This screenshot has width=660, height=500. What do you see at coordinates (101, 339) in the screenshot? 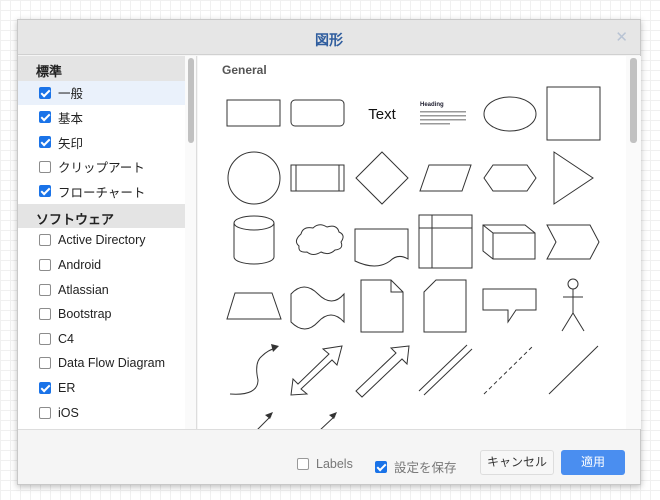
I see `library-item-c4: C4` at bounding box center [101, 339].